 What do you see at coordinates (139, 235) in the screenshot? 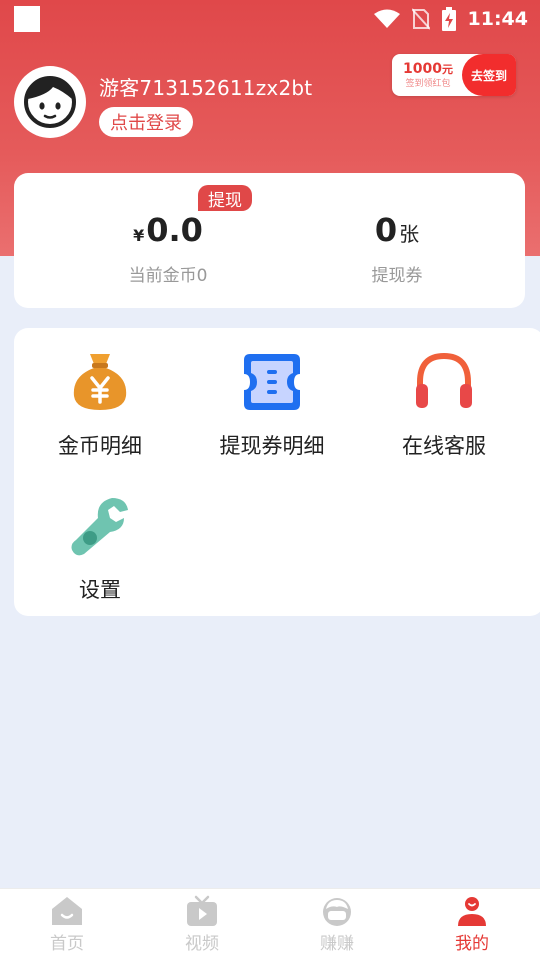
I see `currency-symbol: ¥` at bounding box center [139, 235].